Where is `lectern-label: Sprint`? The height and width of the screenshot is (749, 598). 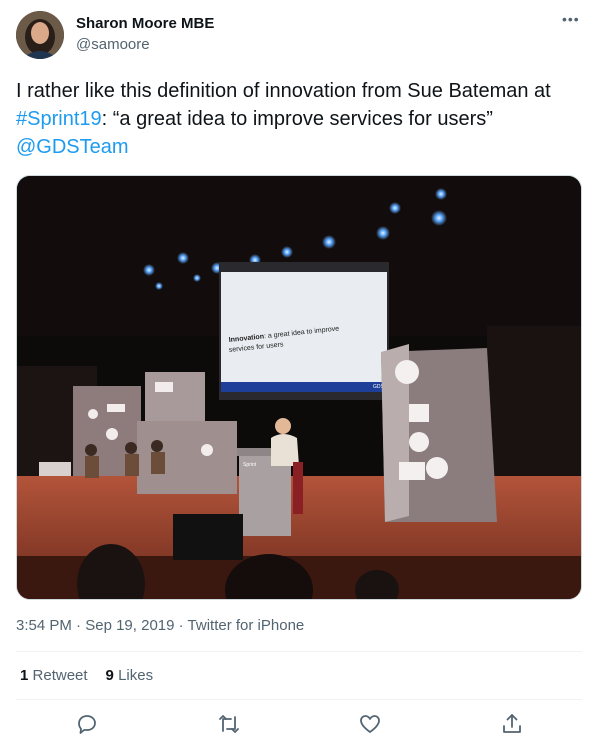 lectern-label: Sprint is located at coordinates (250, 465).